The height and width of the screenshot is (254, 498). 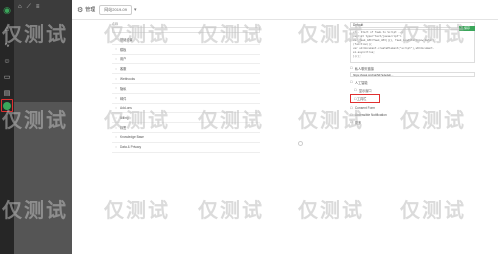 What do you see at coordinates (115, 9) in the screenshot?
I see `property-selector: 网站2019-09` at bounding box center [115, 9].